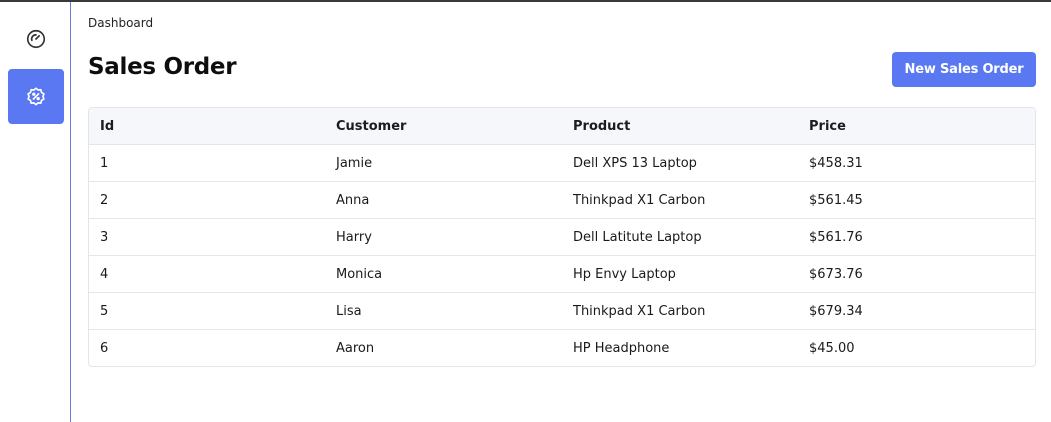 The image size is (1051, 422). I want to click on cell-product: Dell Latitute Laptop, so click(680, 237).